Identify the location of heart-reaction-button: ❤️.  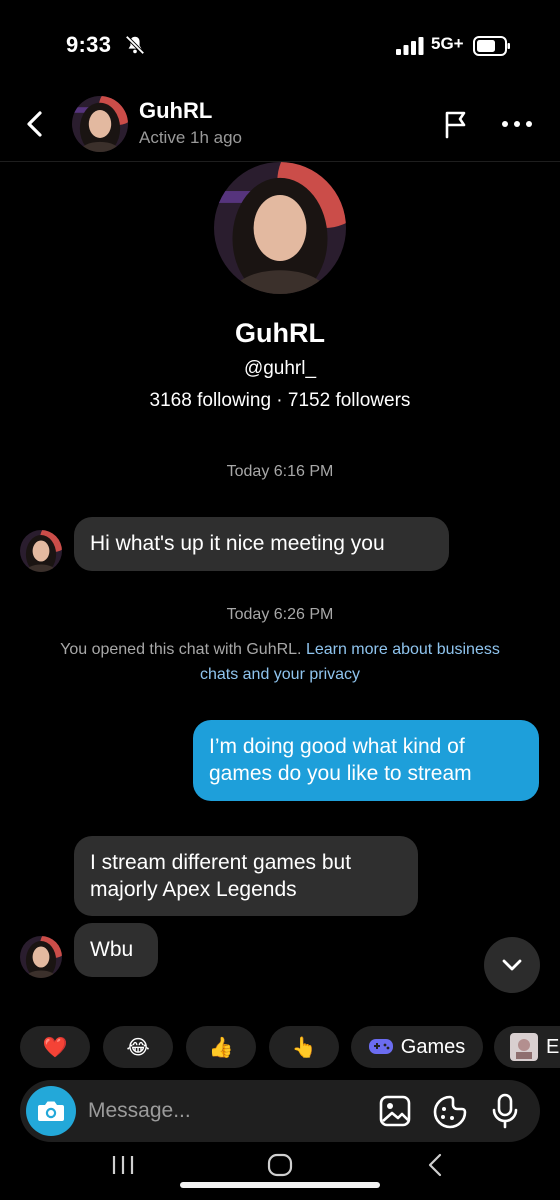
(55, 1047).